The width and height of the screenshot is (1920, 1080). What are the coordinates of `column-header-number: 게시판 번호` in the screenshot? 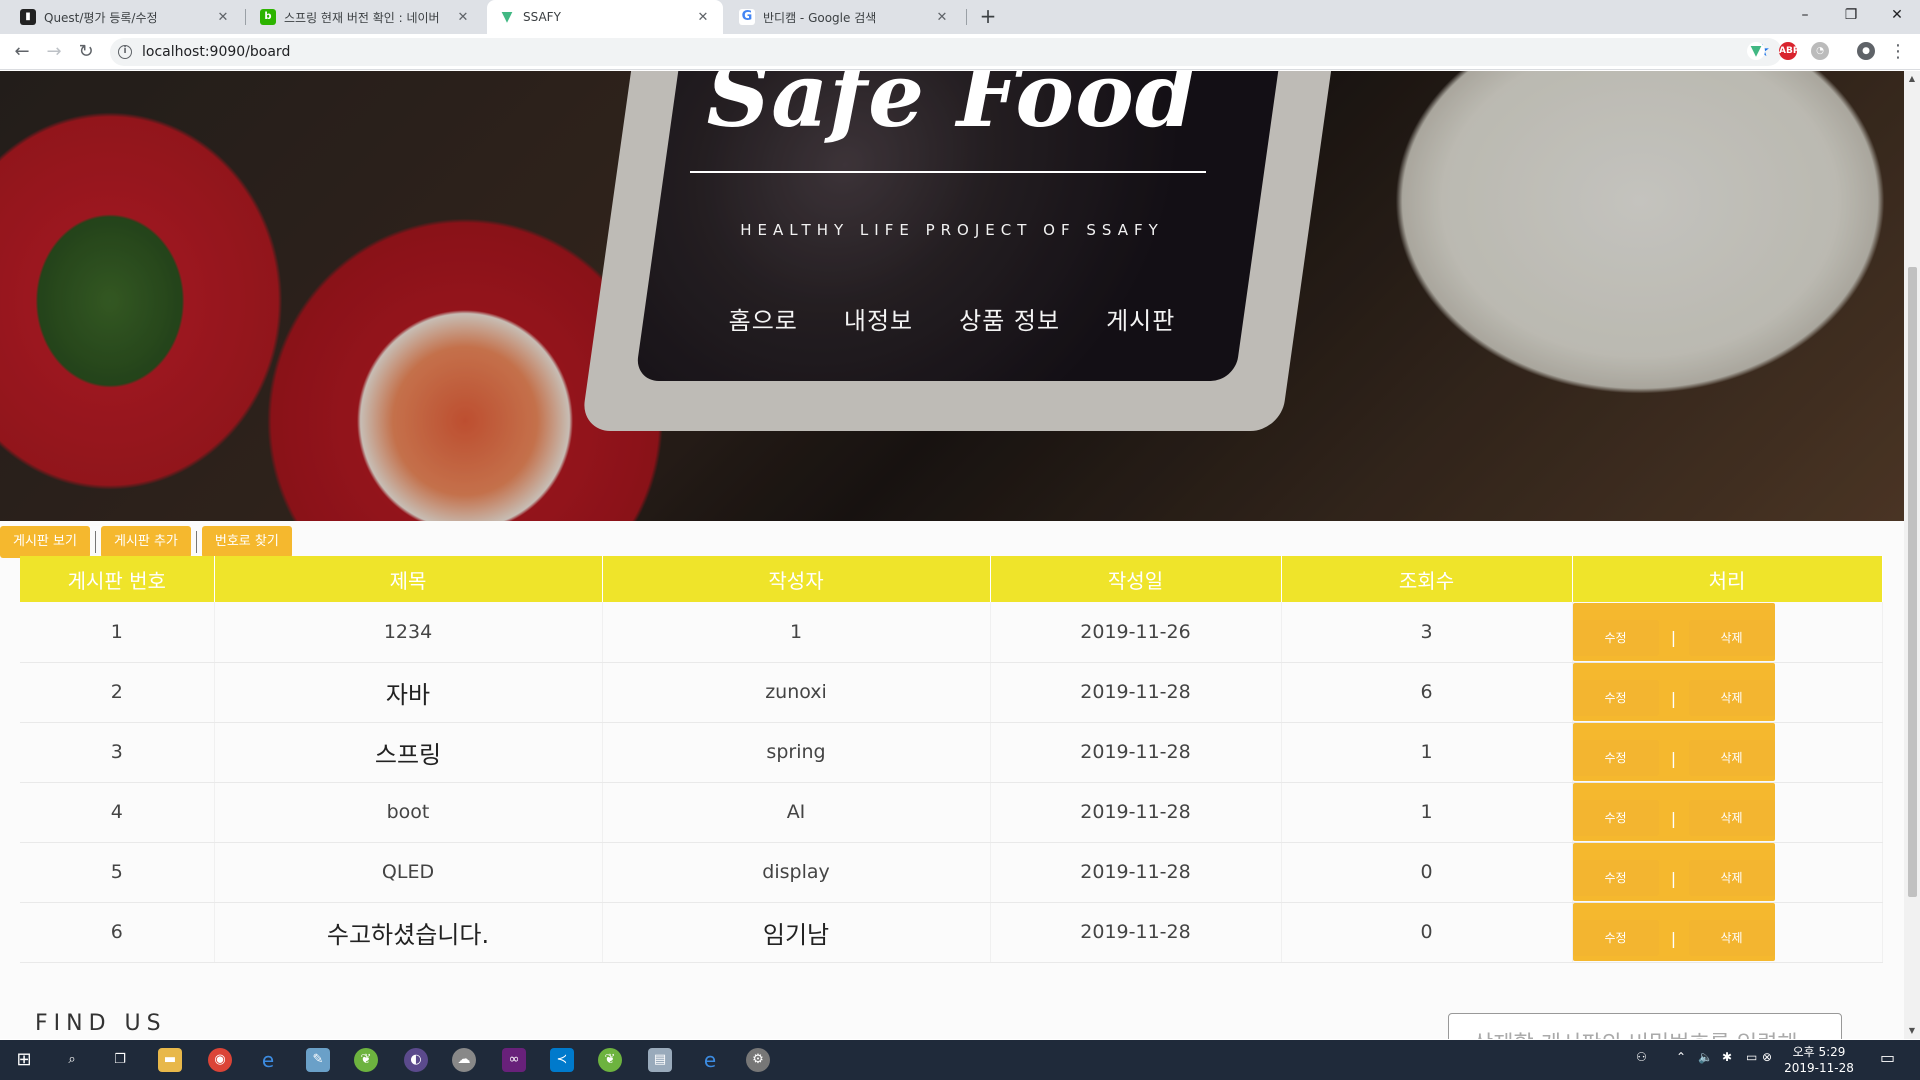 It's located at (117, 579).